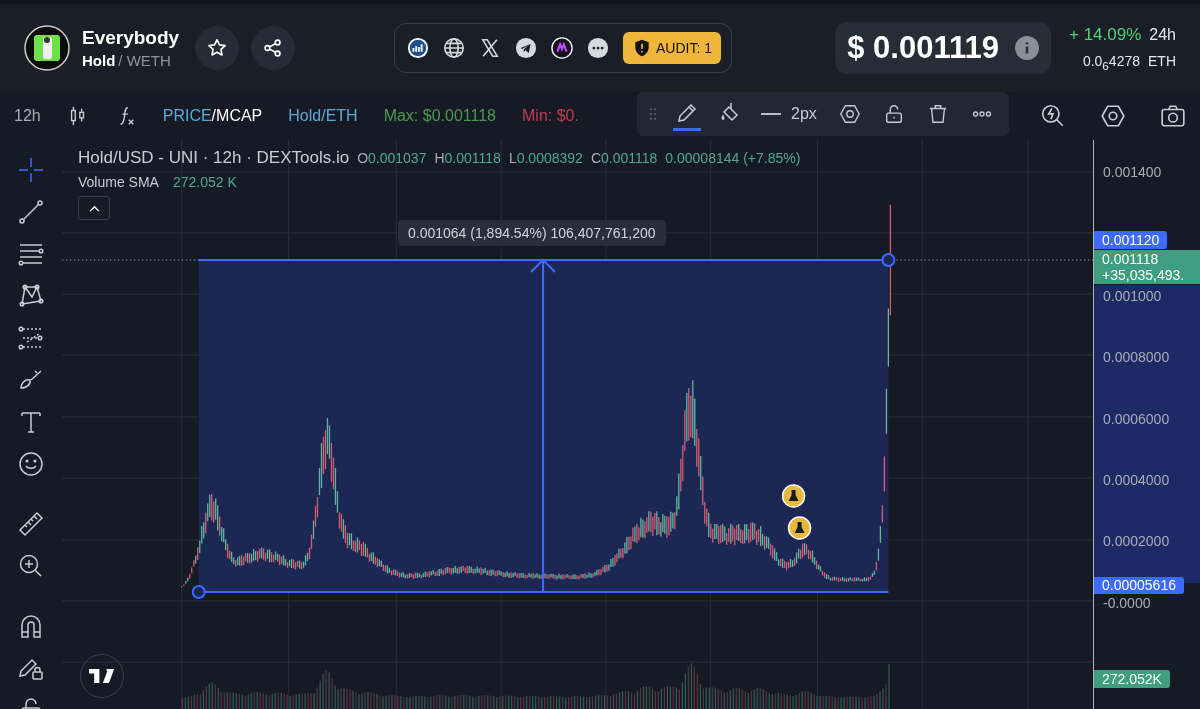 The width and height of the screenshot is (1200, 709). I want to click on change-period: 24h, so click(1162, 34).